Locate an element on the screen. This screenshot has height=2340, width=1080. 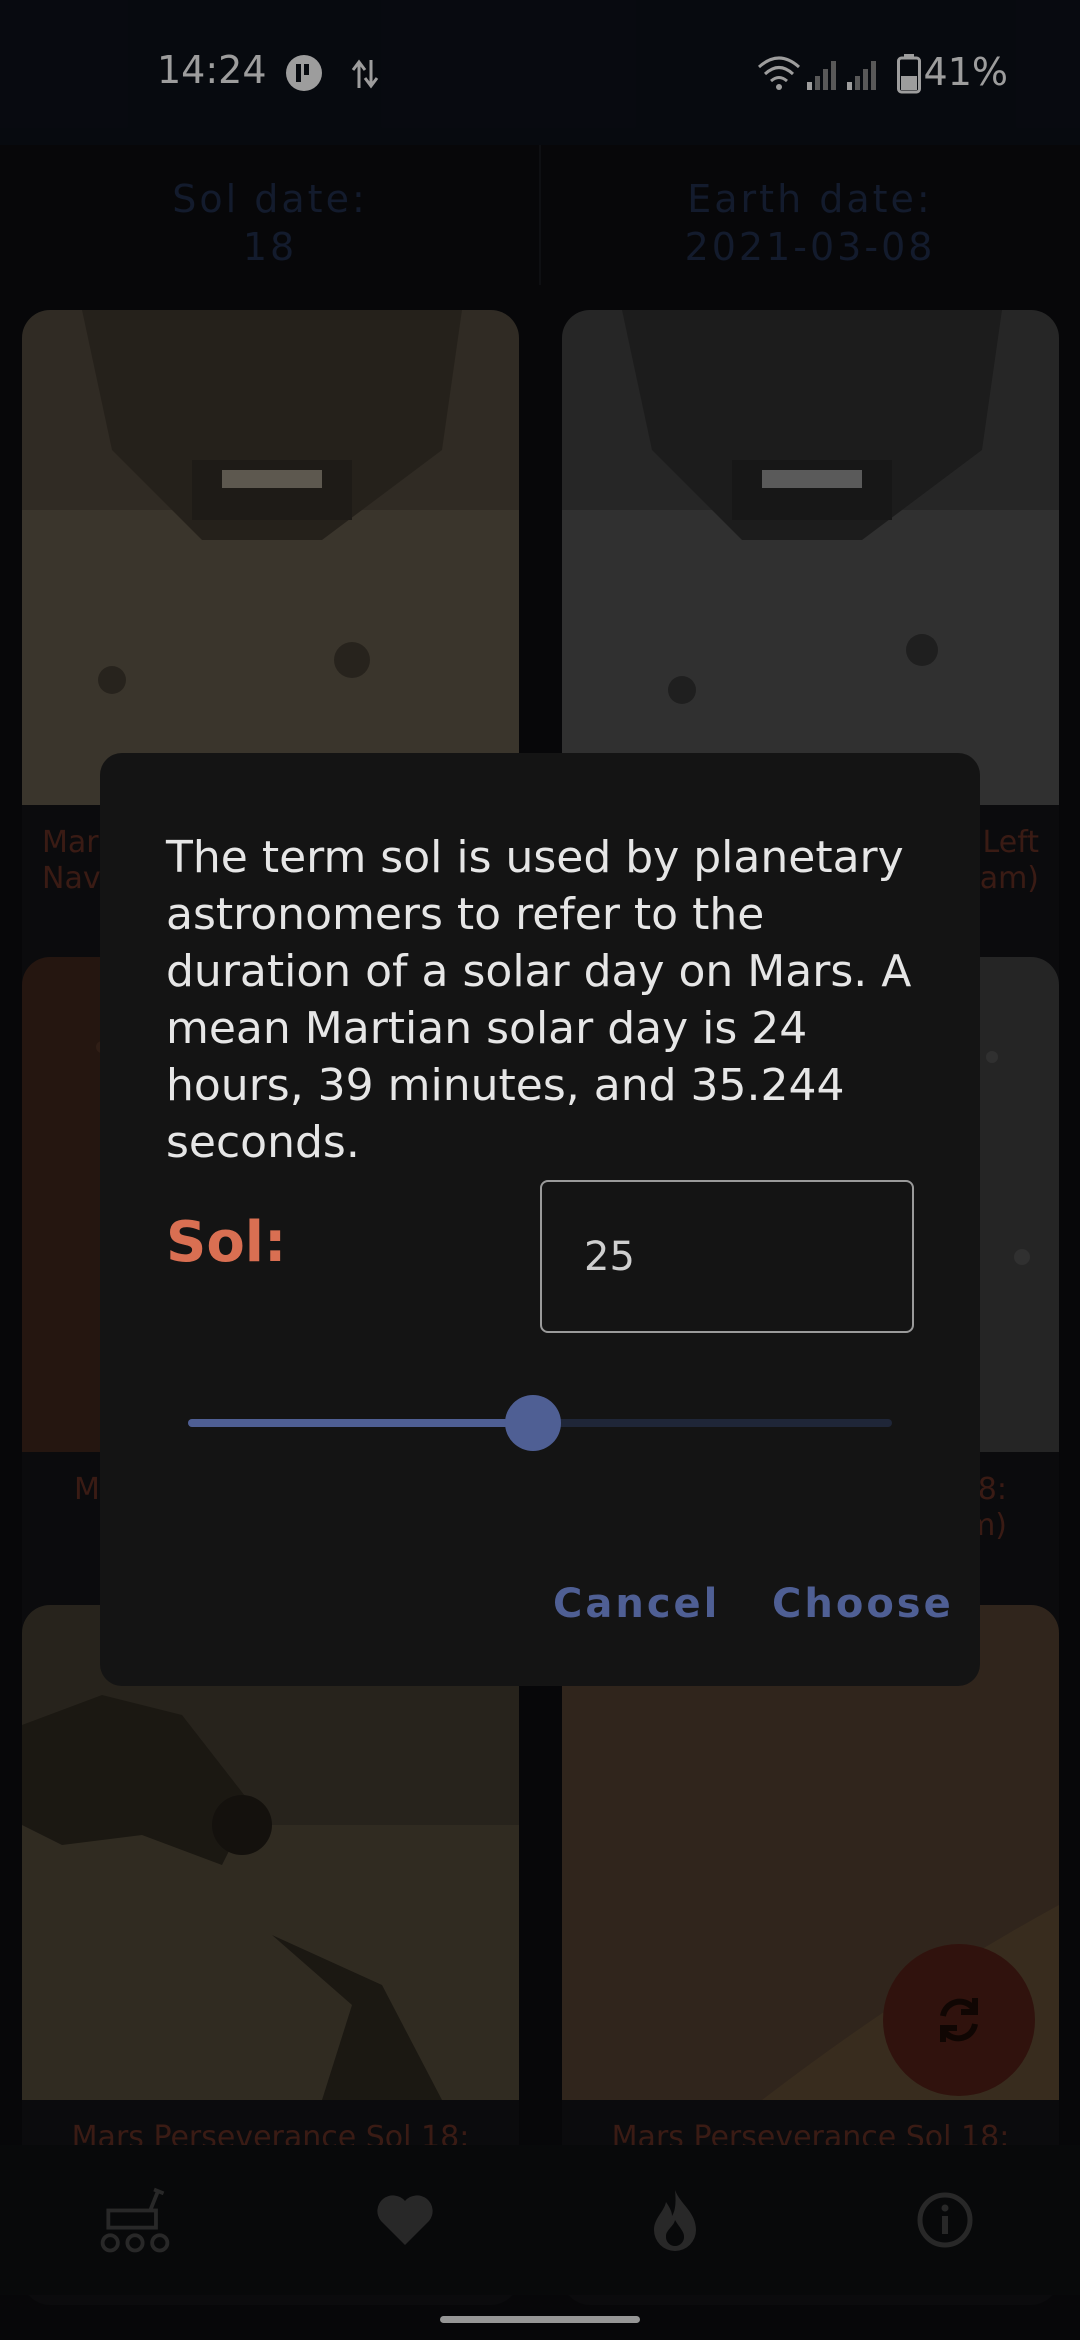
sol-label: Sol: is located at coordinates (226, 1242).